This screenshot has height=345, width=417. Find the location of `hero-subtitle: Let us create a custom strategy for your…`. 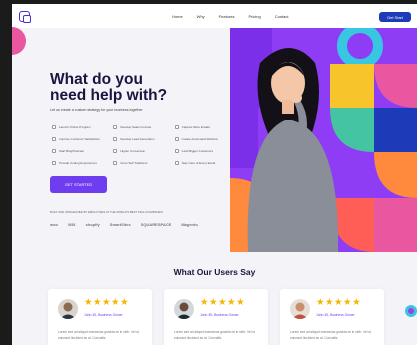

hero-subtitle: Let us create a custom strategy for your… is located at coordinates (96, 110).